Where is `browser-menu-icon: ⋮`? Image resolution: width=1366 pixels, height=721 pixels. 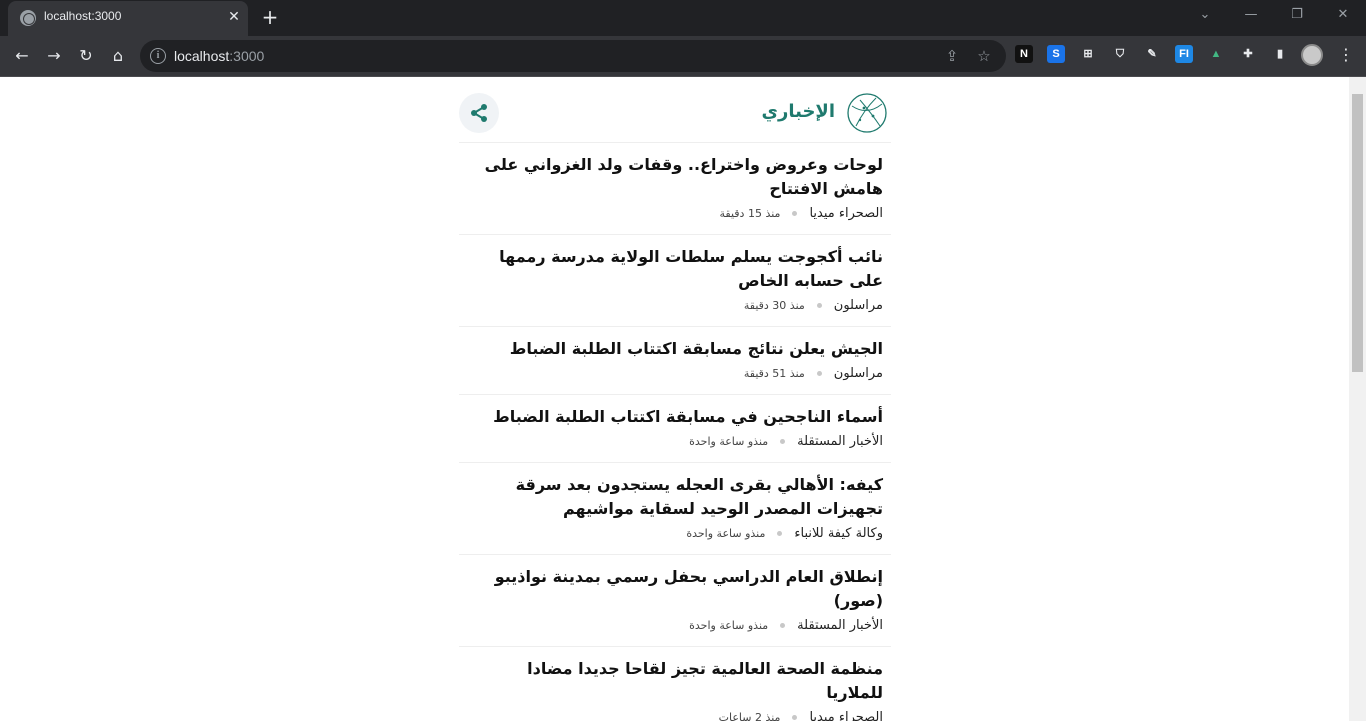 browser-menu-icon: ⋮ is located at coordinates (1346, 55).